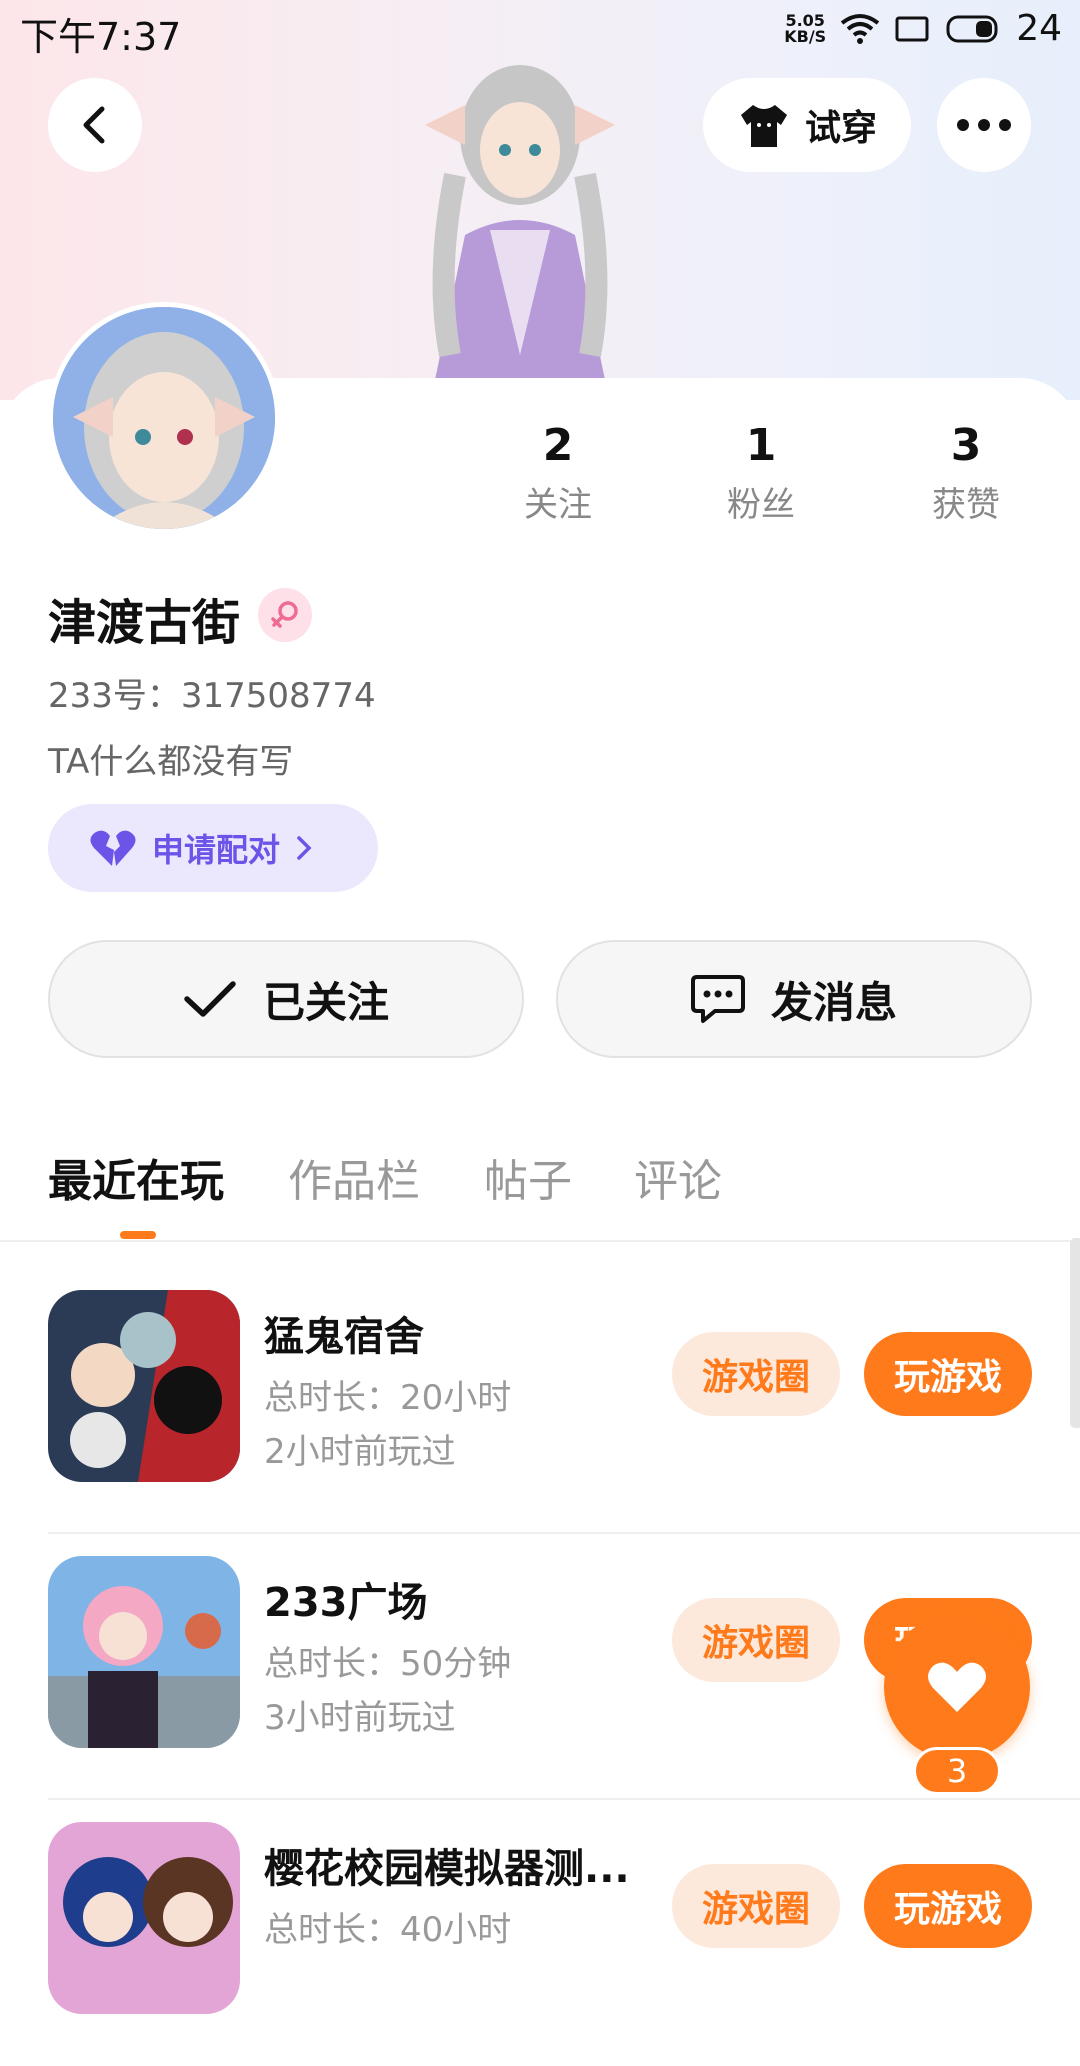 The height and width of the screenshot is (2066, 1080). I want to click on stat-following-label: 关注, so click(558, 505).